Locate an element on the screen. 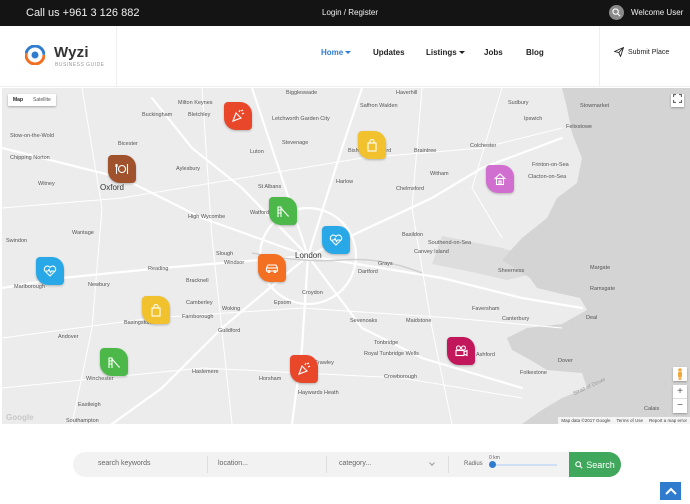 The image size is (690, 504). place-label: Southampton is located at coordinates (82, 421).